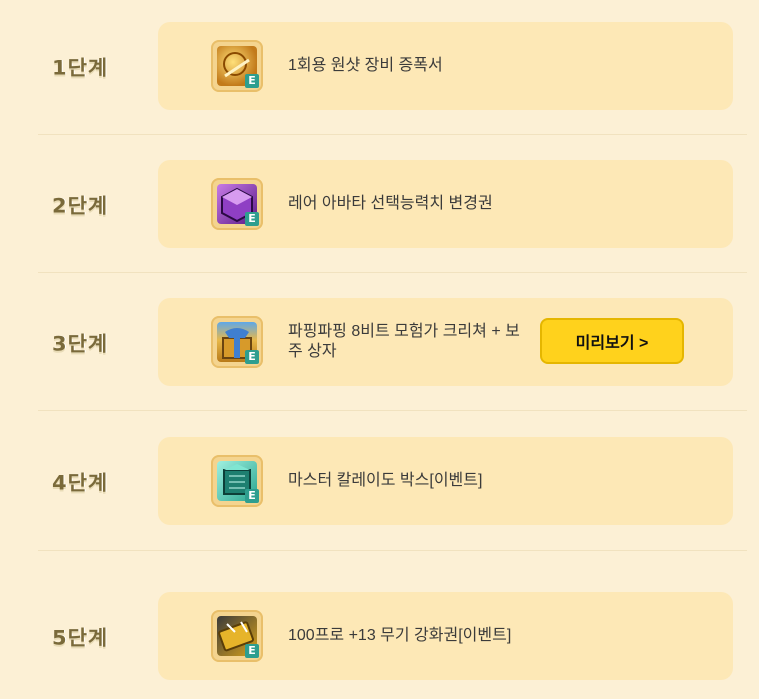 The image size is (759, 699). What do you see at coordinates (237, 342) in the screenshot?
I see `gift-box-icon: E` at bounding box center [237, 342].